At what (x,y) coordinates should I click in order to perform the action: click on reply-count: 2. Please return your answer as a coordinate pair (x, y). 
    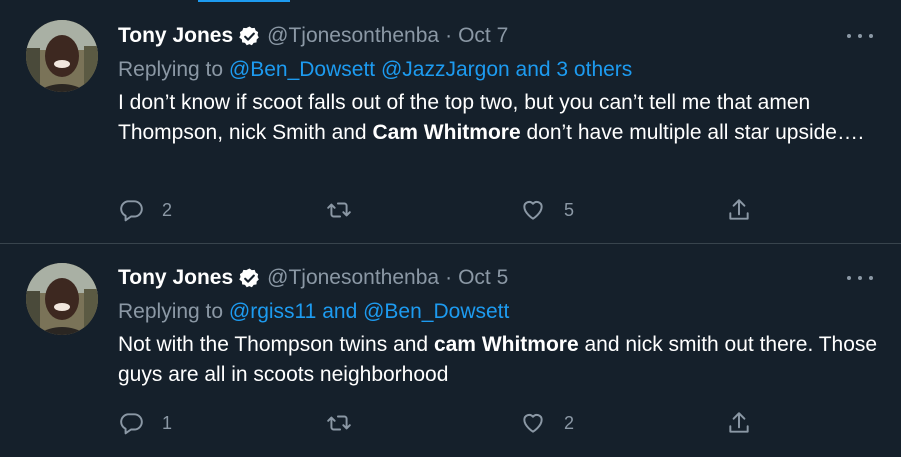
    Looking at the image, I should click on (167, 209).